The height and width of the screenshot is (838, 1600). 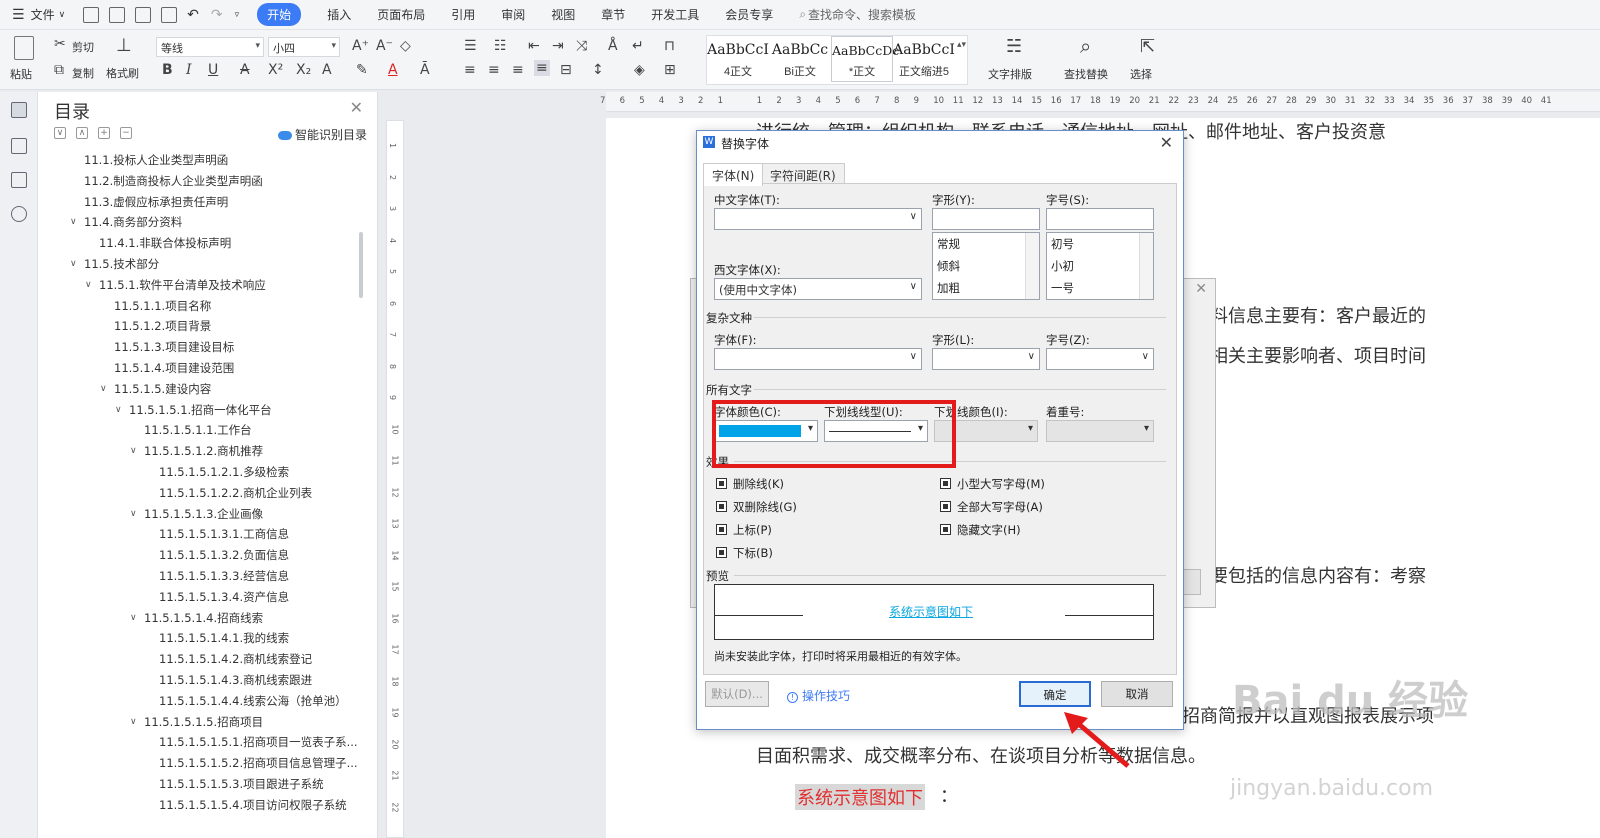 I want to click on hidden-text-checkbox: 隐藏文字(H), so click(x=980, y=530).